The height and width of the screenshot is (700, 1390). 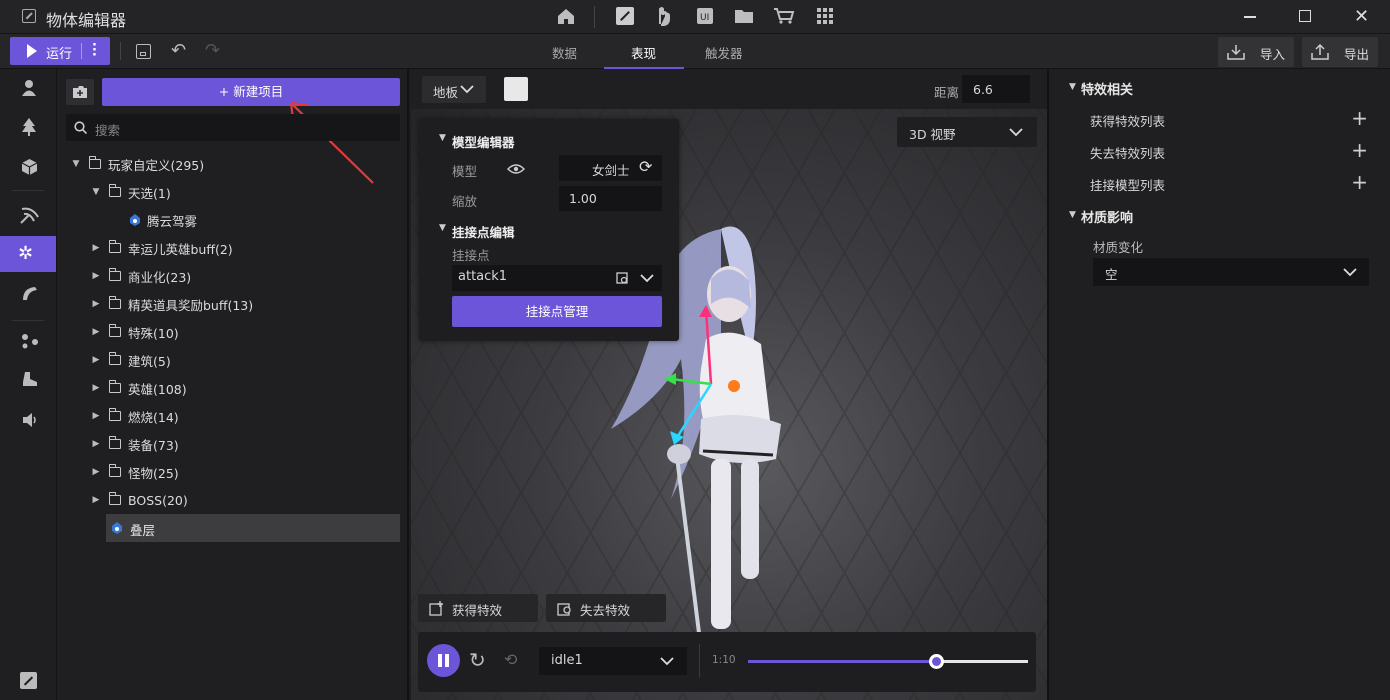 I want to click on unit-icon, so click(x=29, y=88).